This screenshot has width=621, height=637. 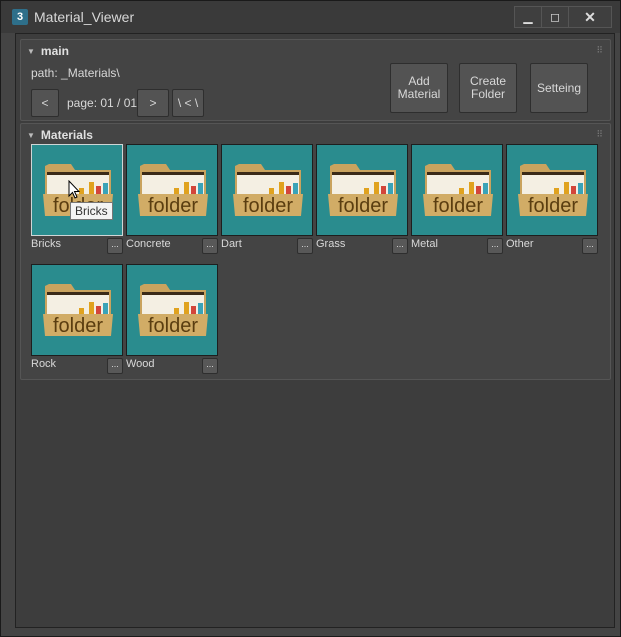 I want to click on material-name-label: Grass, so click(x=331, y=244).